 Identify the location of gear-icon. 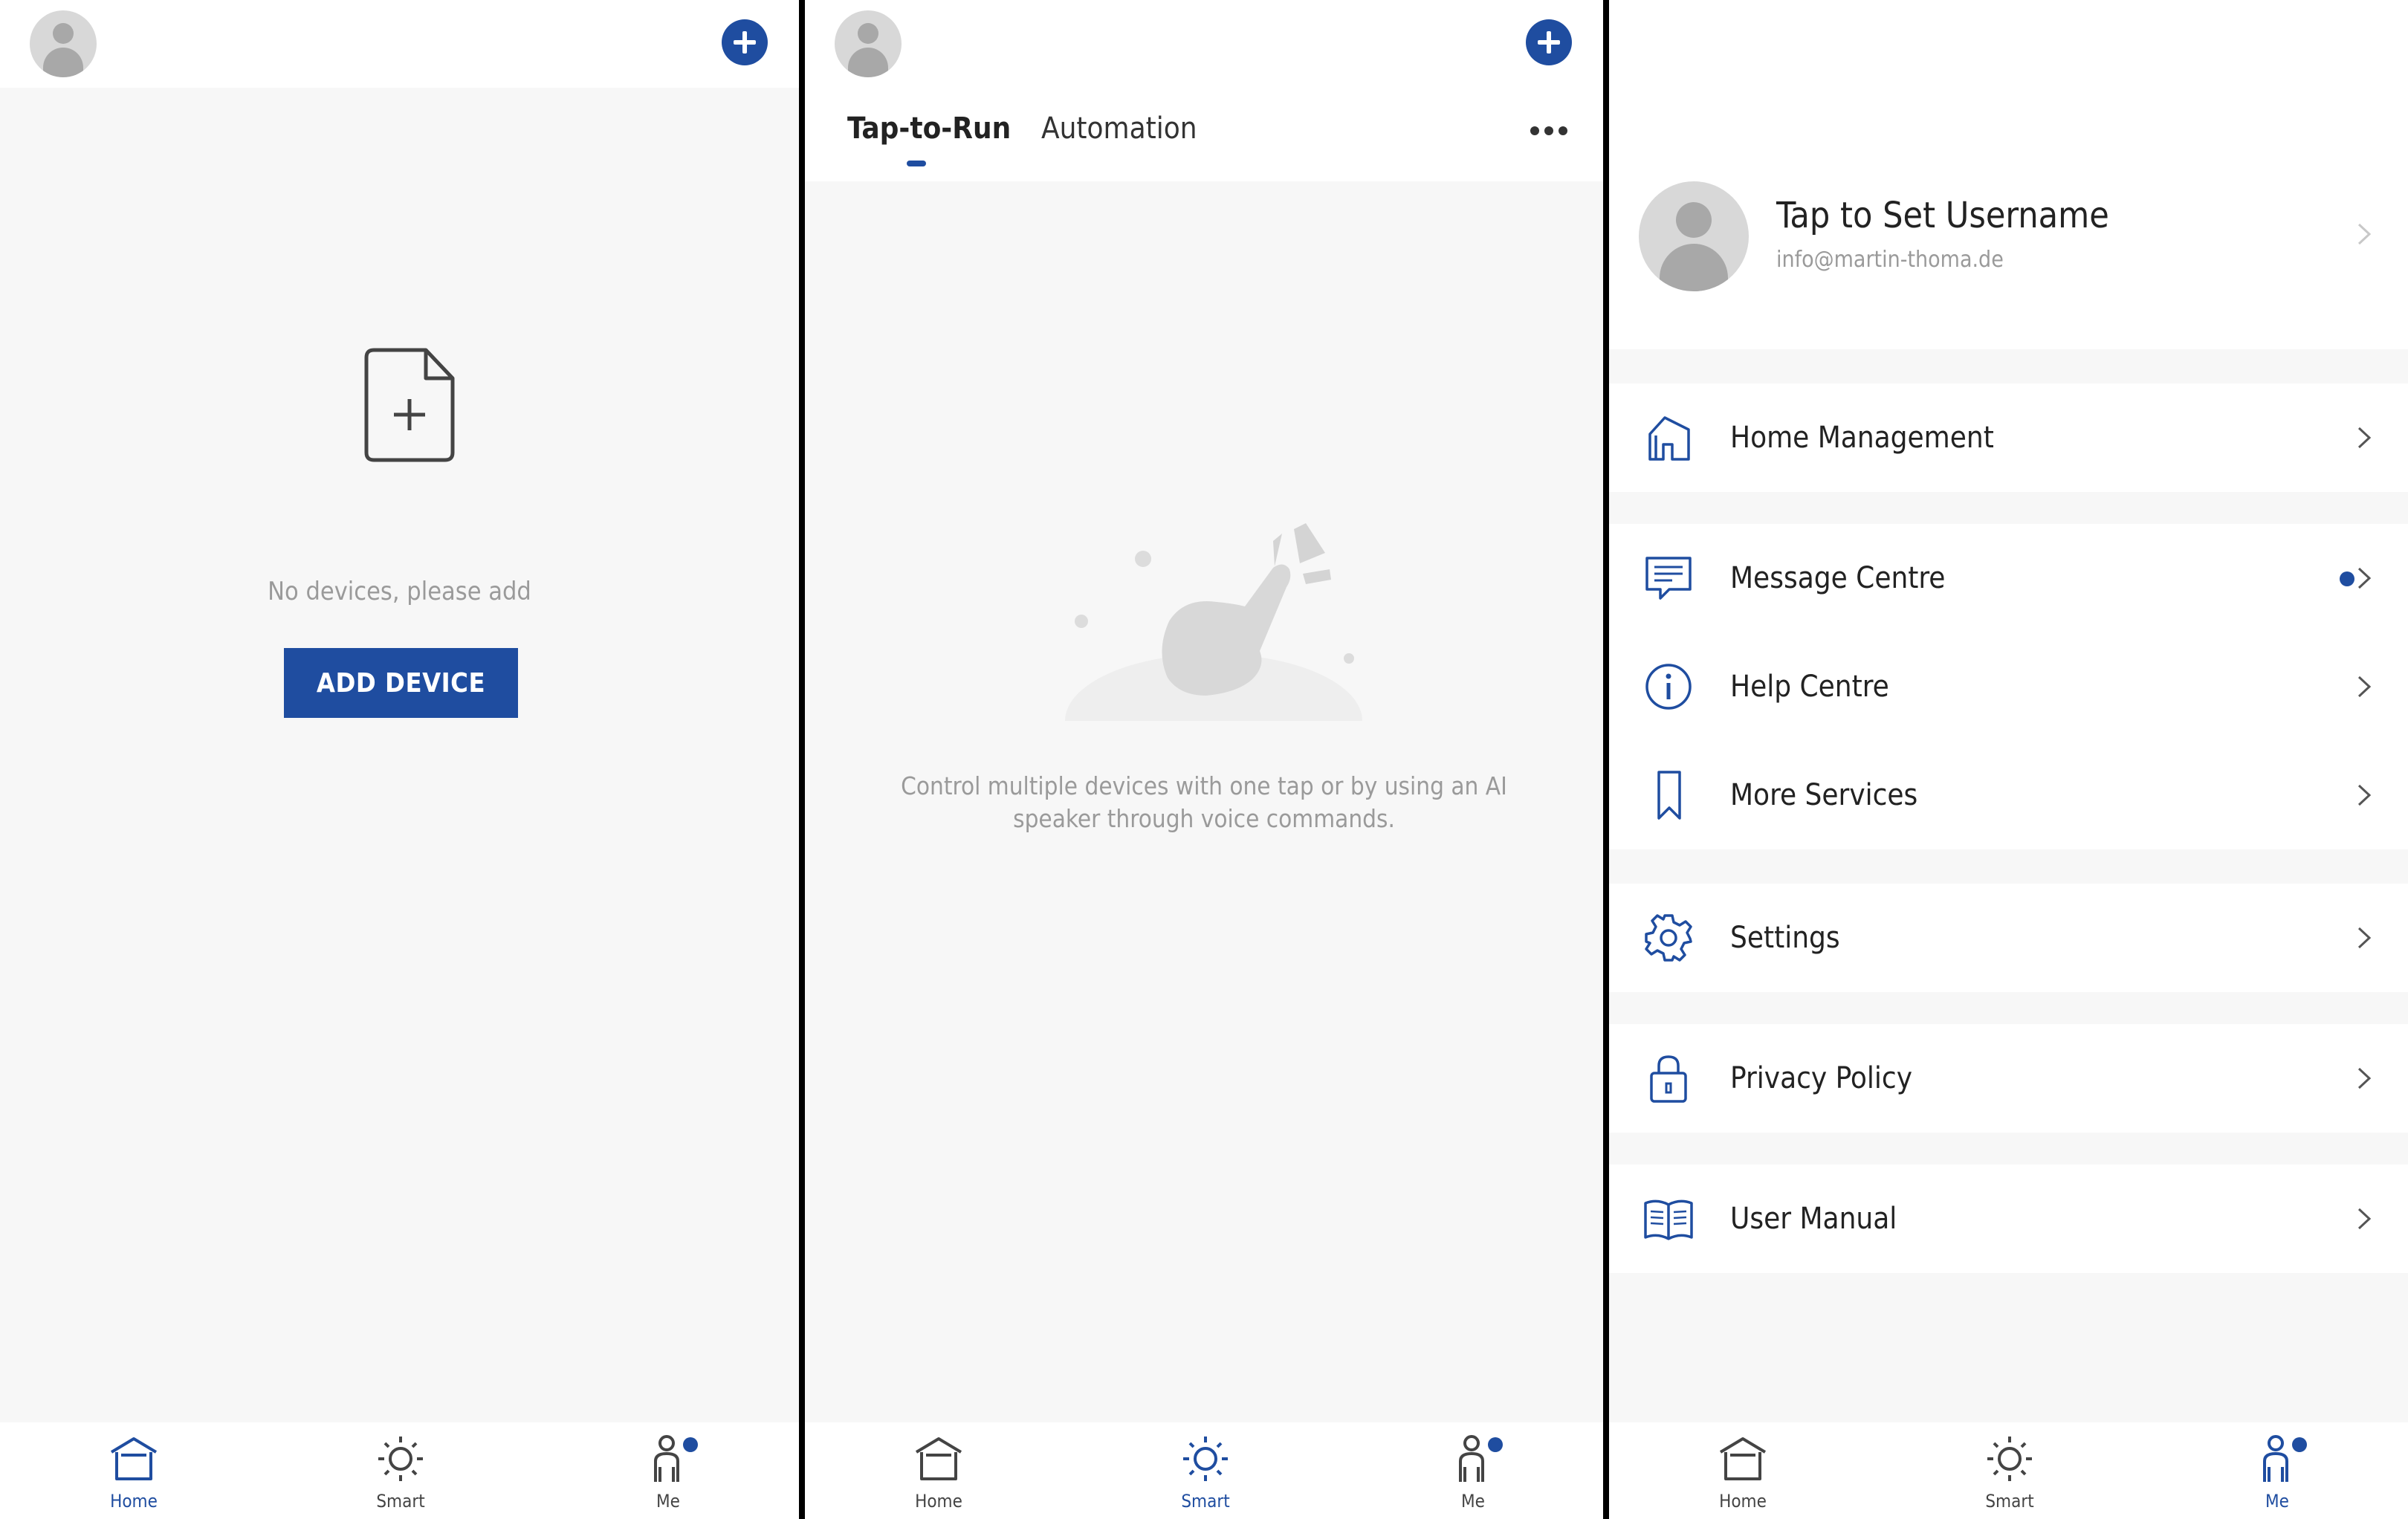
(1668, 938).